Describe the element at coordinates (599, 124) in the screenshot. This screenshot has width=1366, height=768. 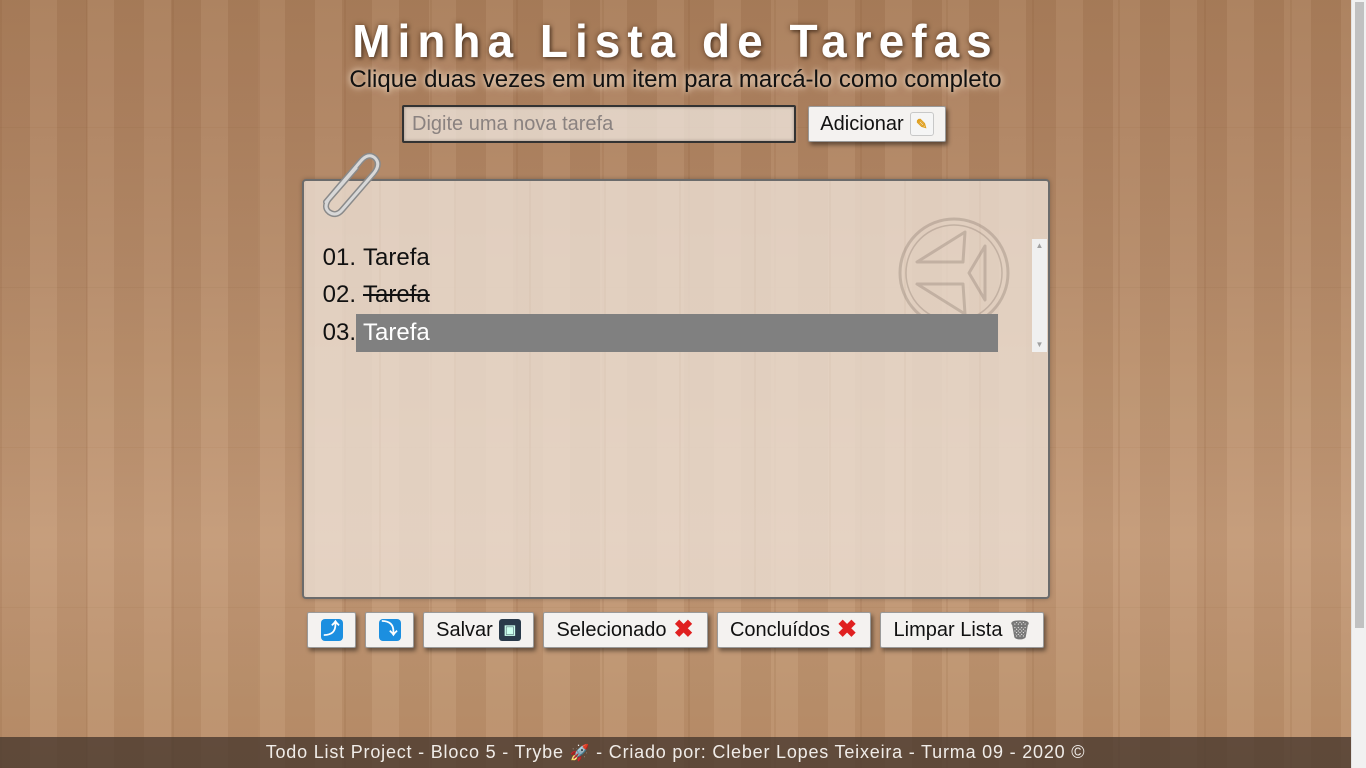
I see `new-task-input` at that location.